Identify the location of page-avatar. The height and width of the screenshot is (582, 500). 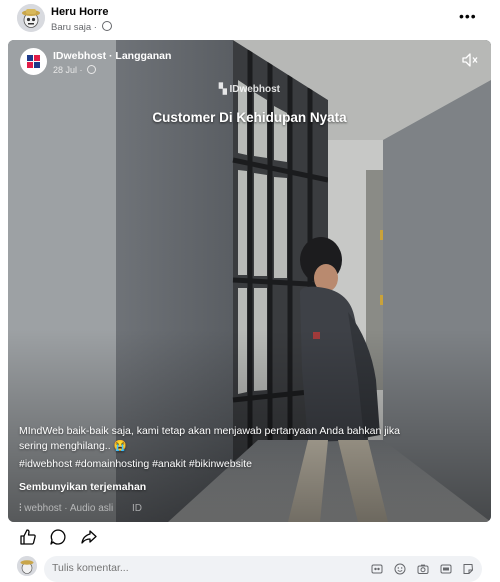
(33, 61).